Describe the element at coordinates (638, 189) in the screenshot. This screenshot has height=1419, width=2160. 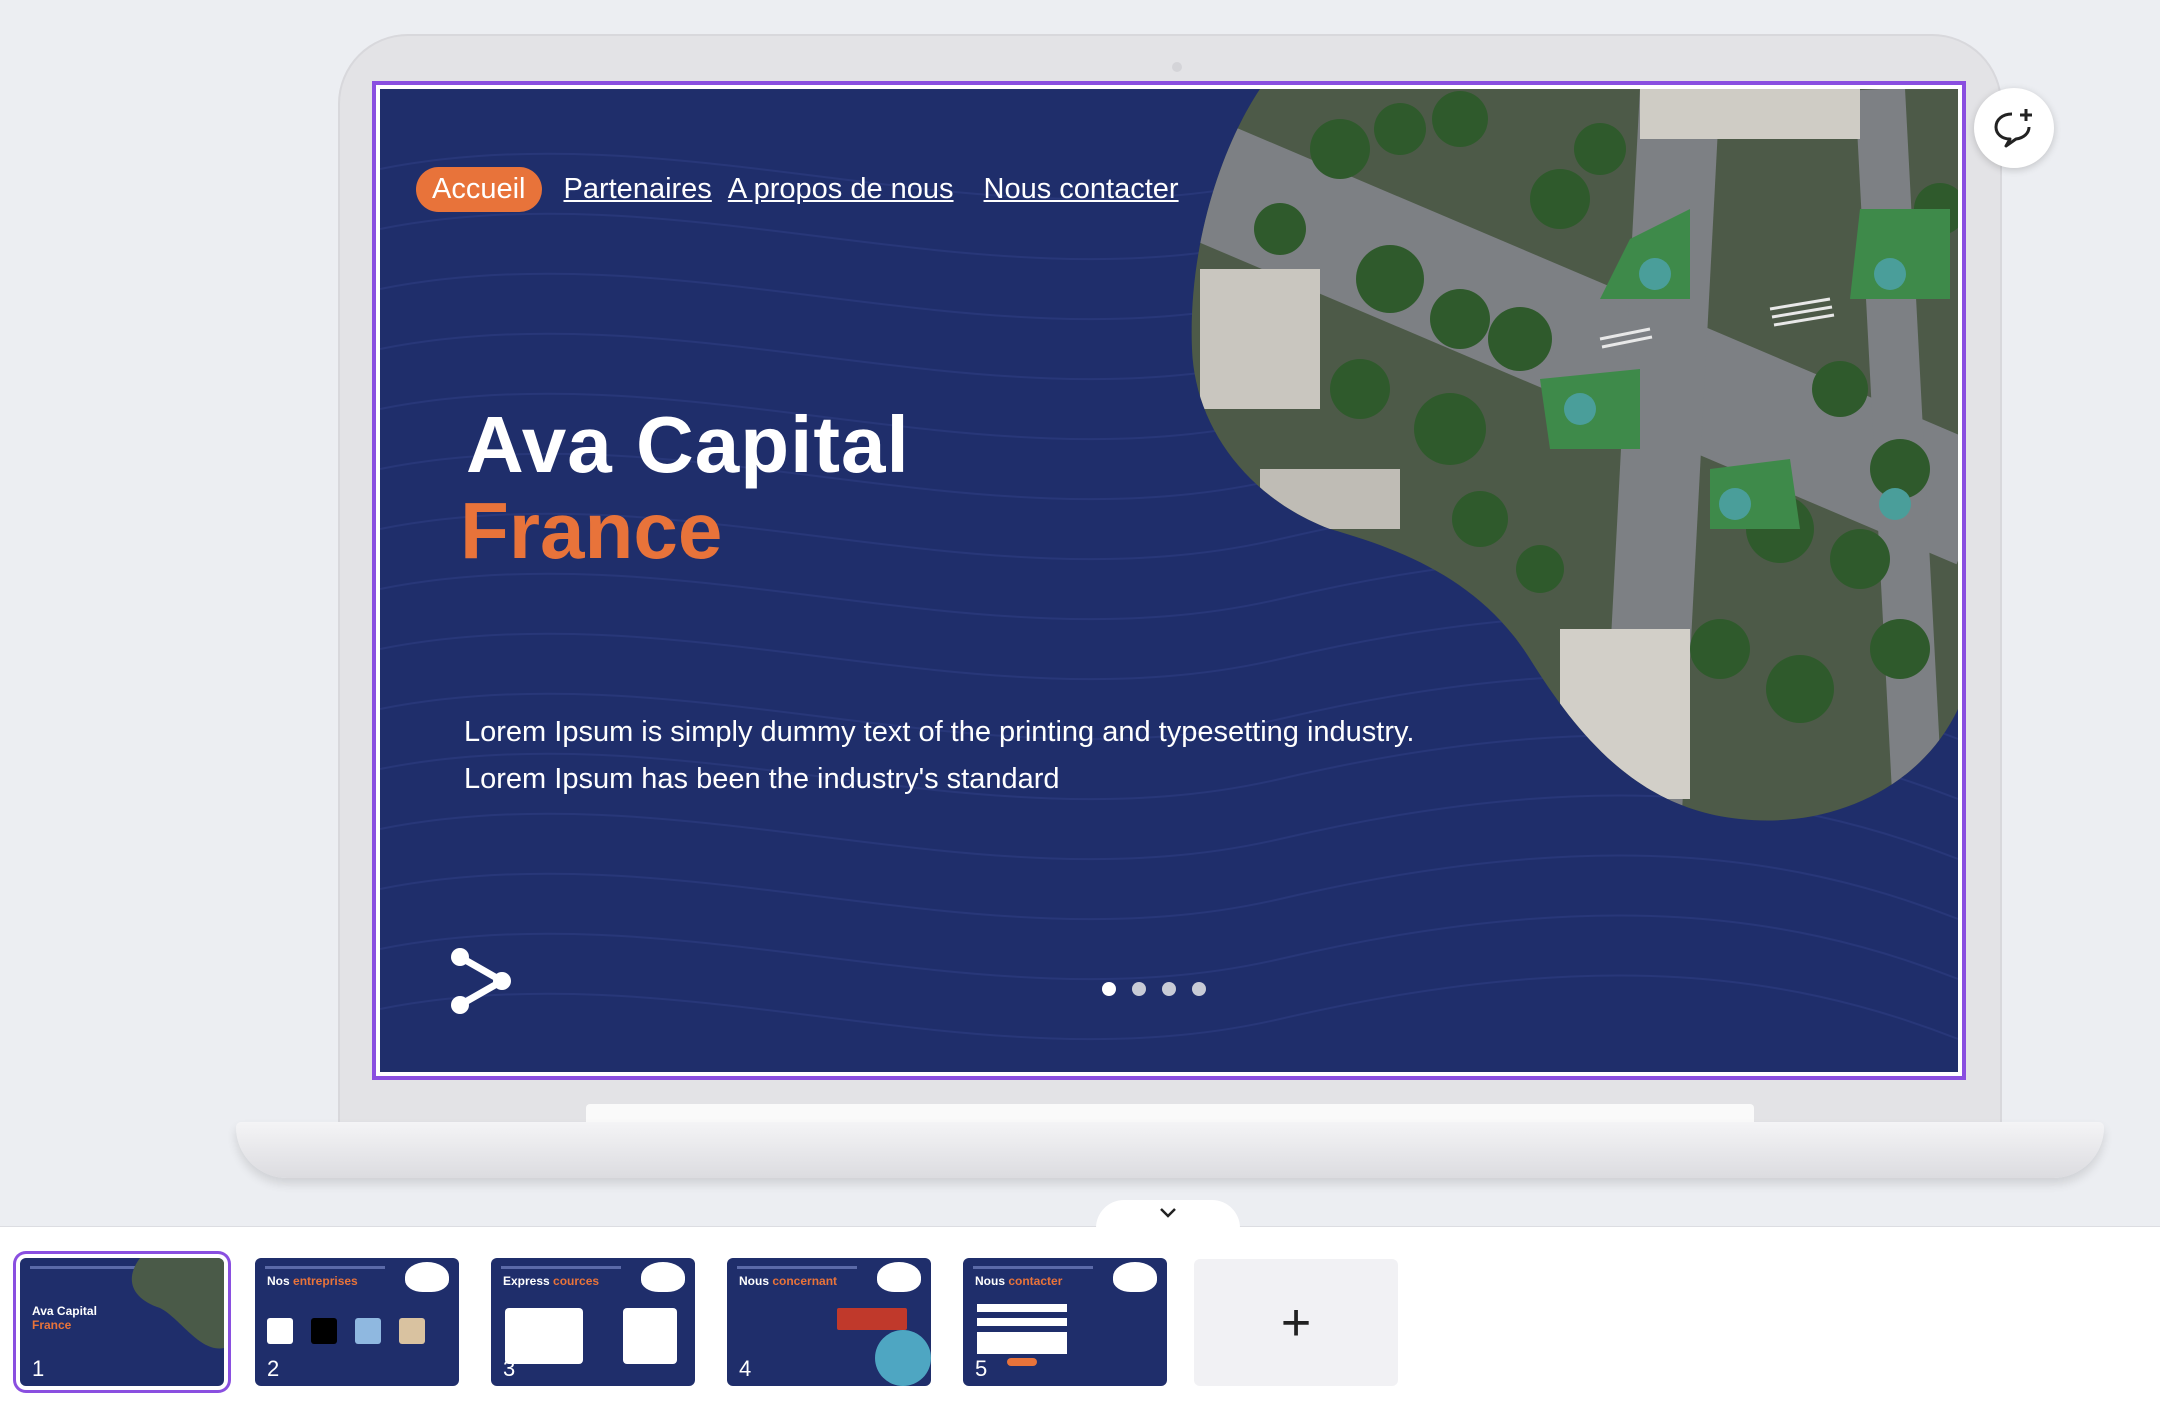
I see `nav-partners: Partenaires` at that location.